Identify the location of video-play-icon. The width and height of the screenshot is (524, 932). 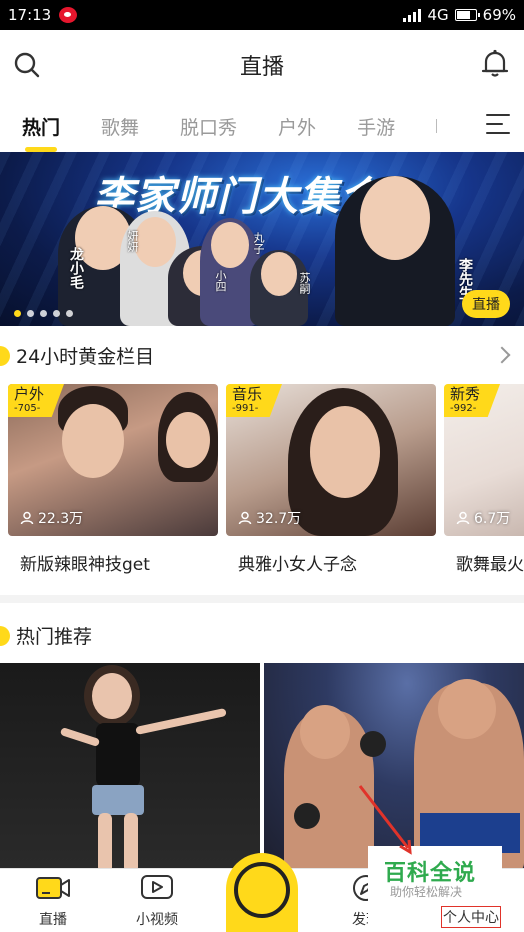
(157, 886).